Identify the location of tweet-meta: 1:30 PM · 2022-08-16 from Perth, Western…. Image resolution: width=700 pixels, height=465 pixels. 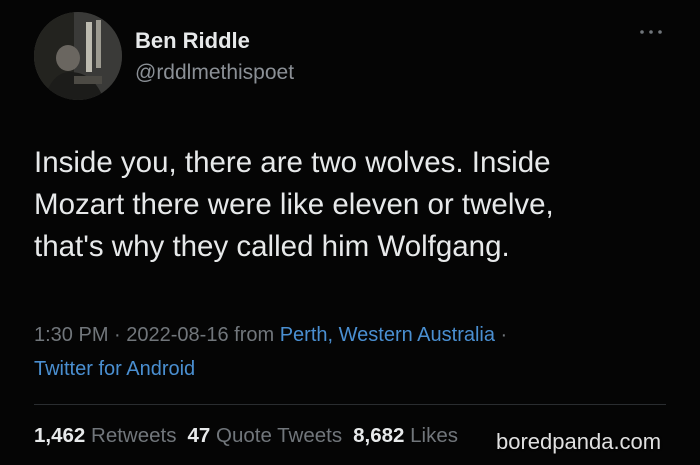
(270, 352).